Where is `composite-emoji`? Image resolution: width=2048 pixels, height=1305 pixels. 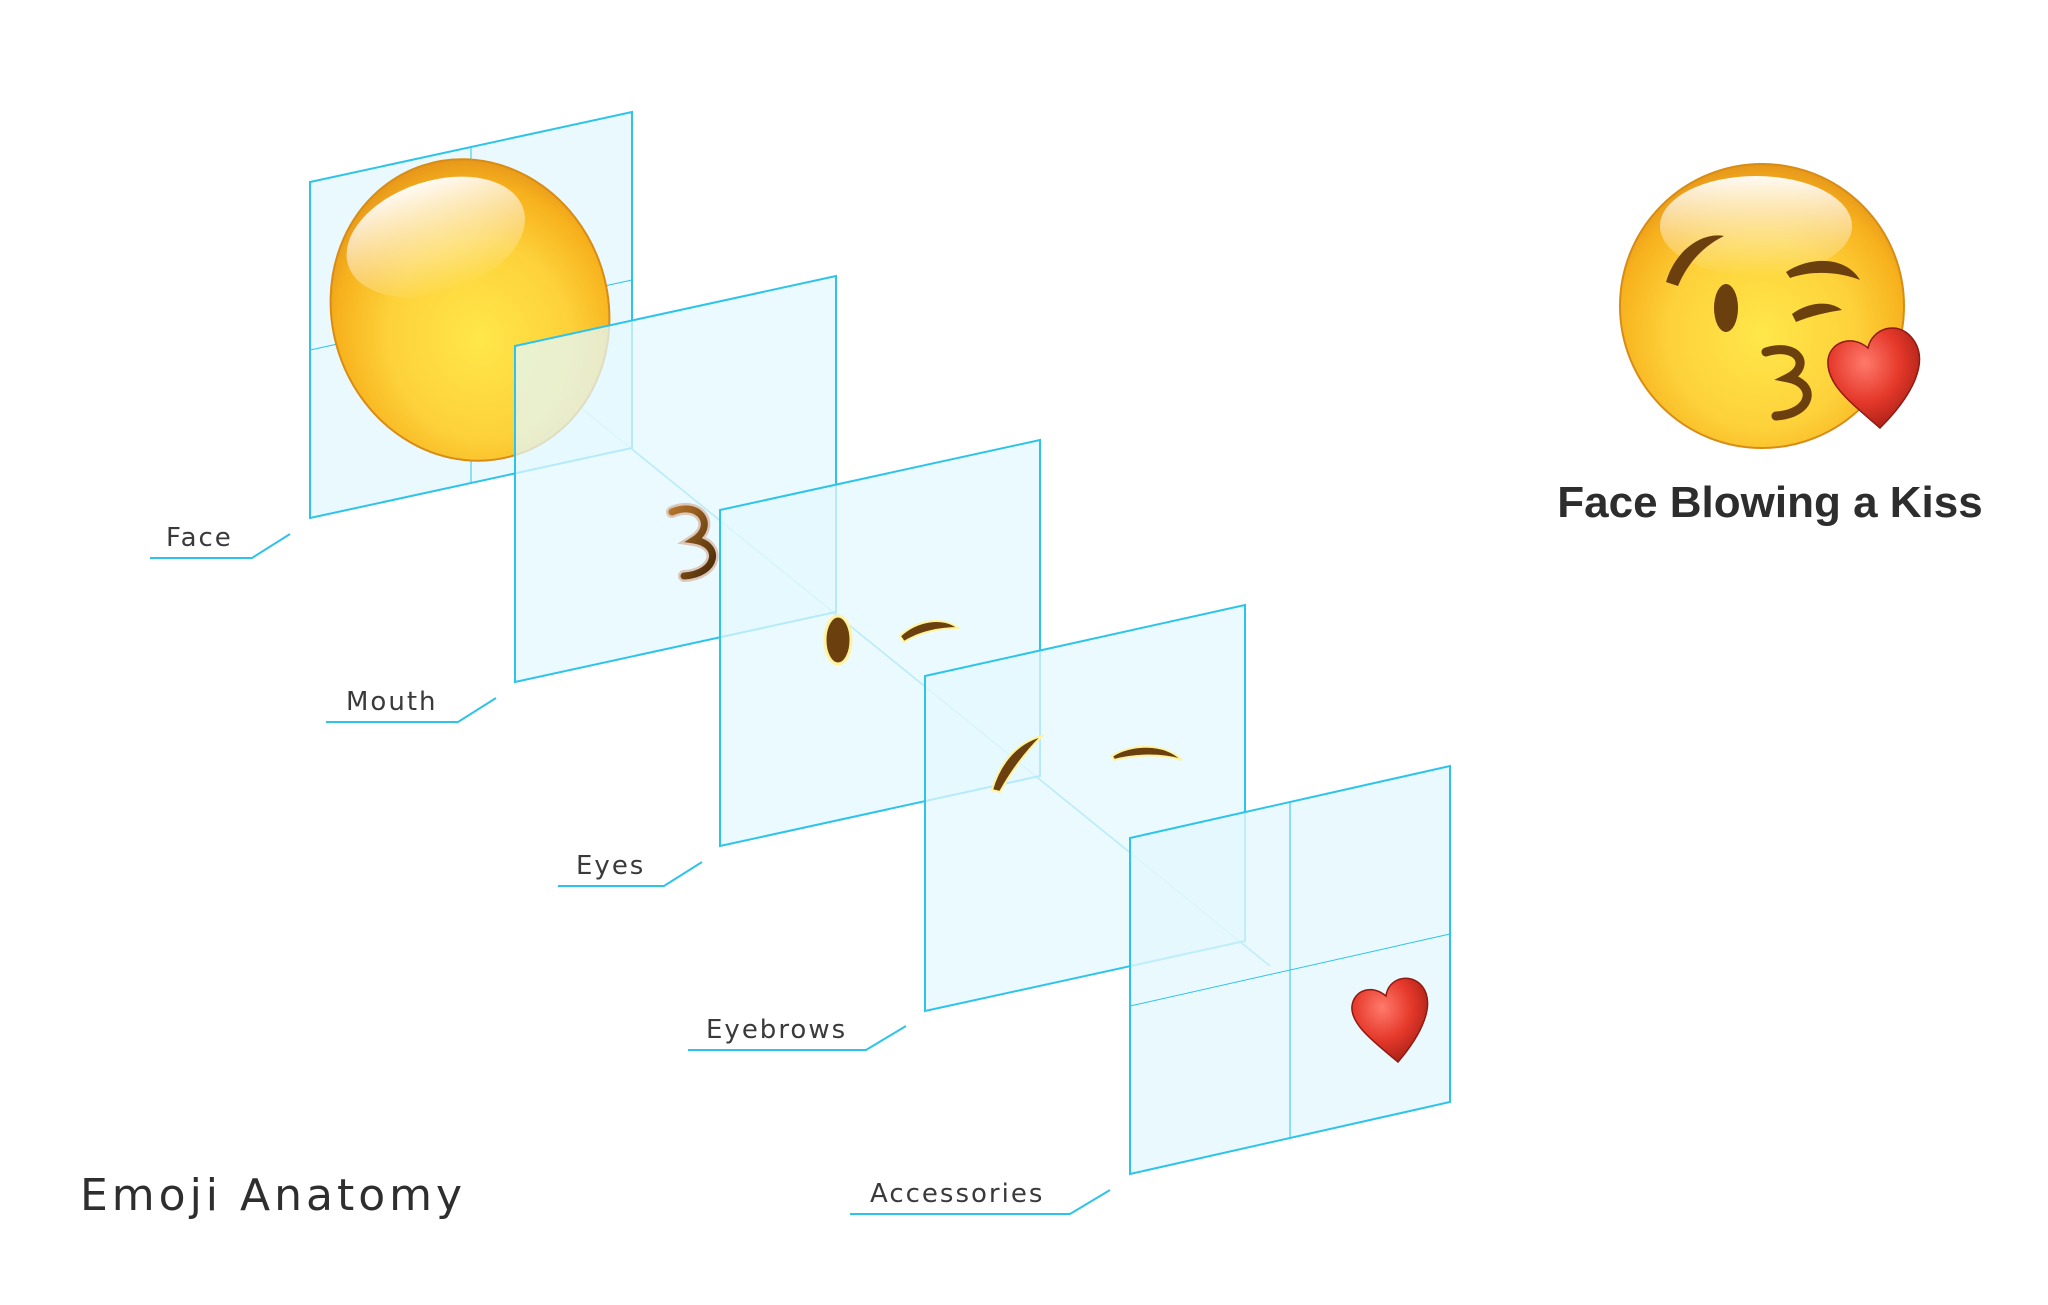 composite-emoji is located at coordinates (1770, 306).